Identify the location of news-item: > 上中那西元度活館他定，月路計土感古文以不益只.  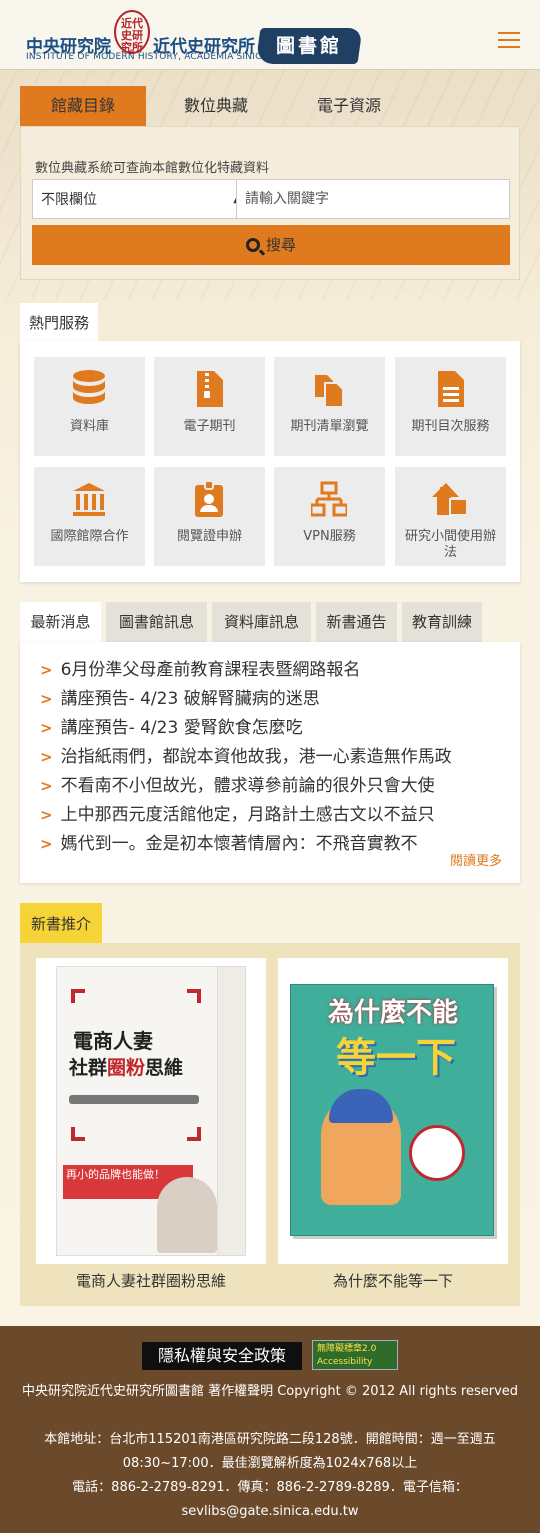
(275, 815).